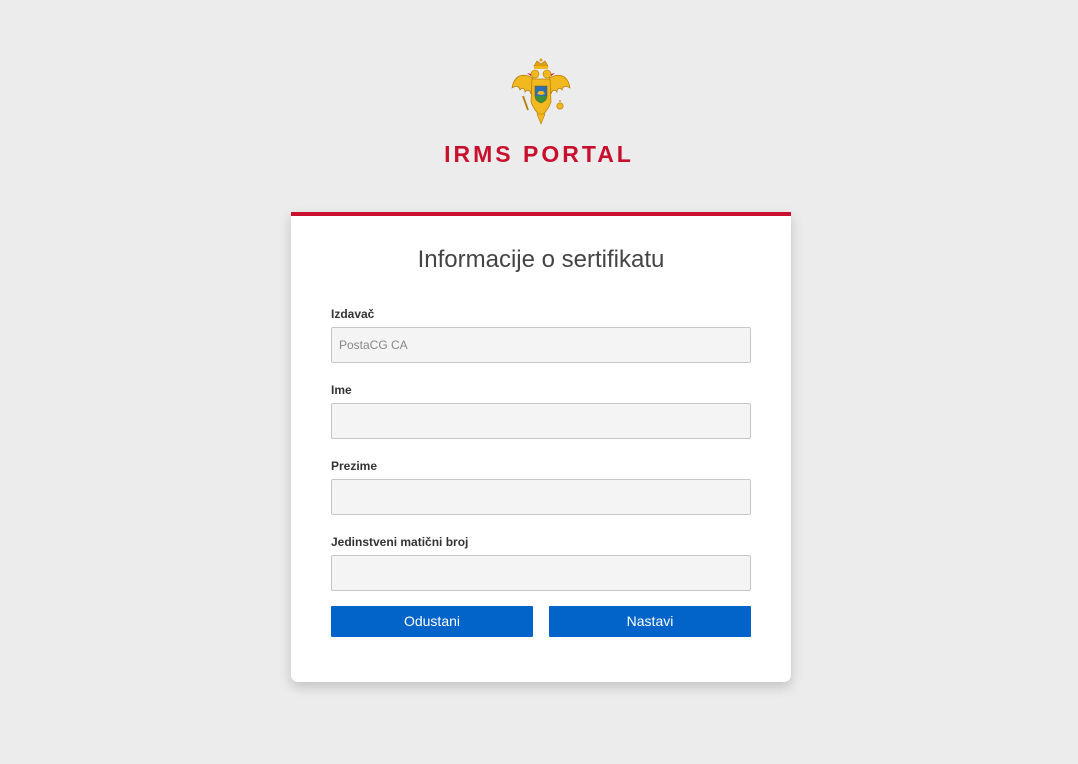 The width and height of the screenshot is (1078, 764). Describe the element at coordinates (541, 497) in the screenshot. I see `last-name-input` at that location.